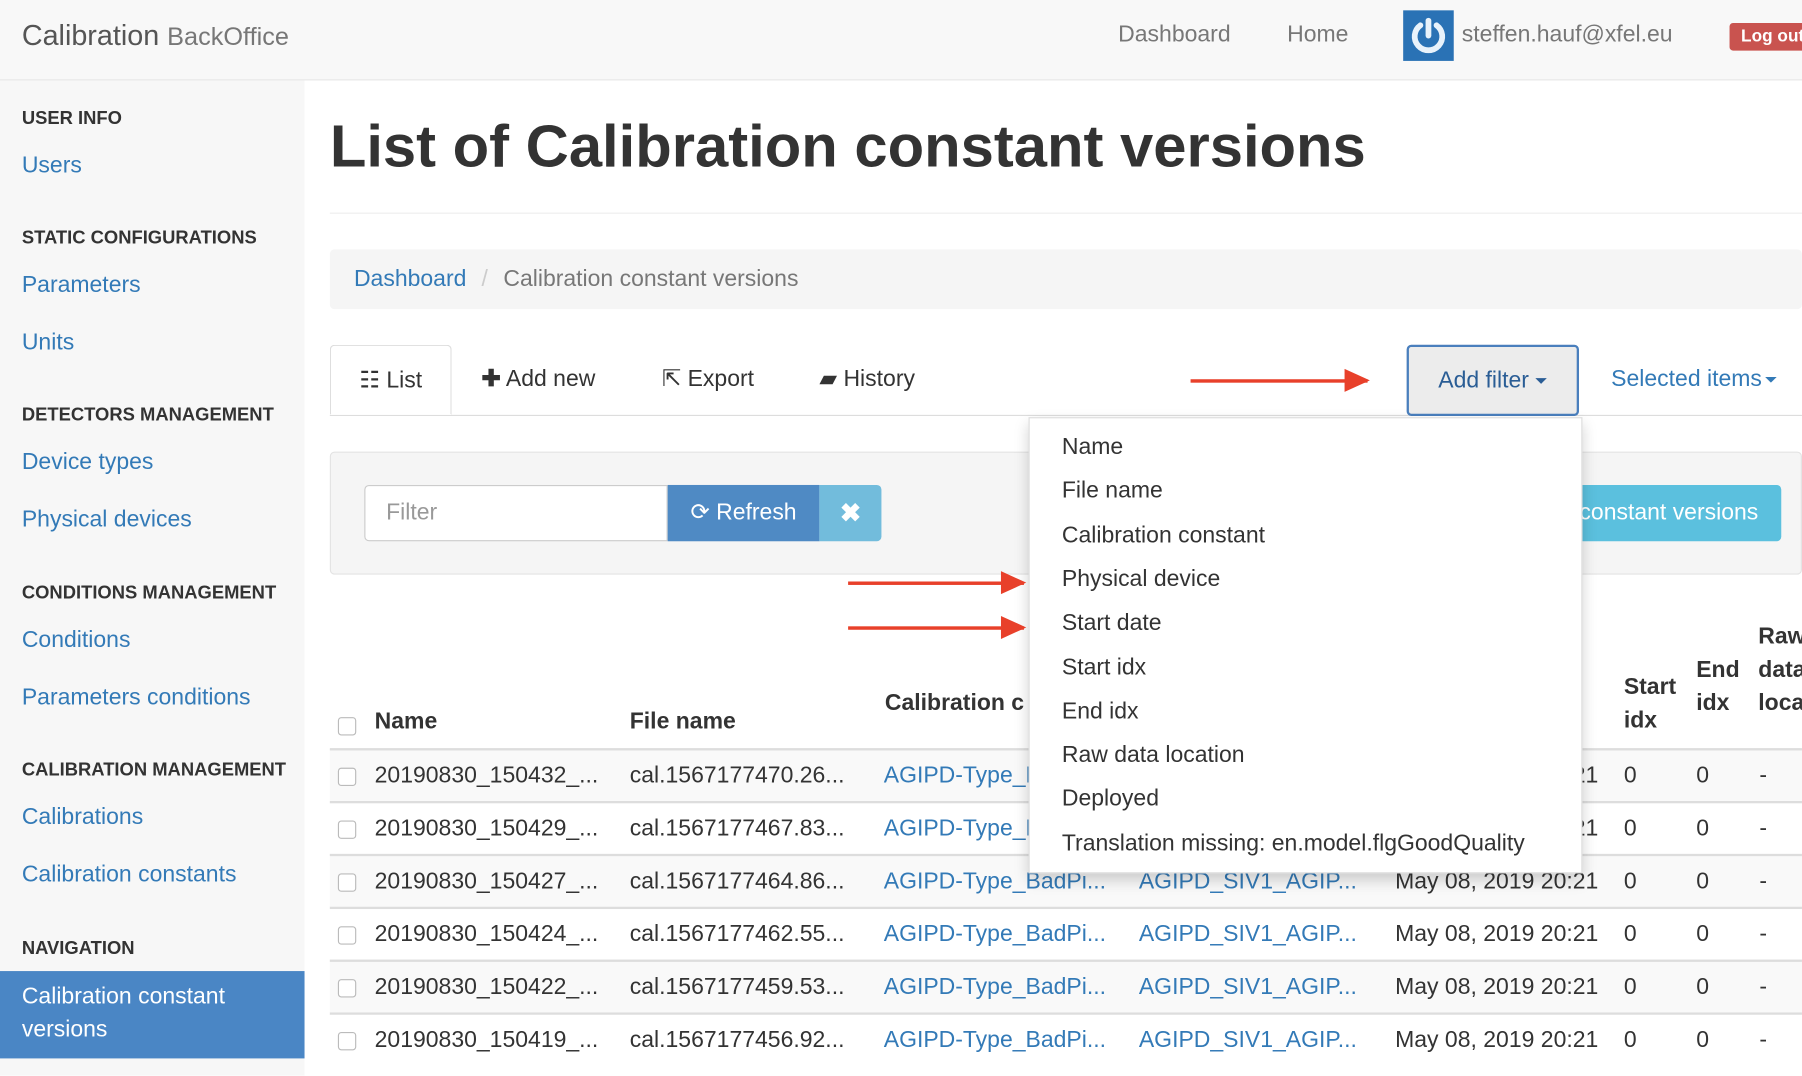  I want to click on selected-items-label: Selected items, so click(1686, 379).